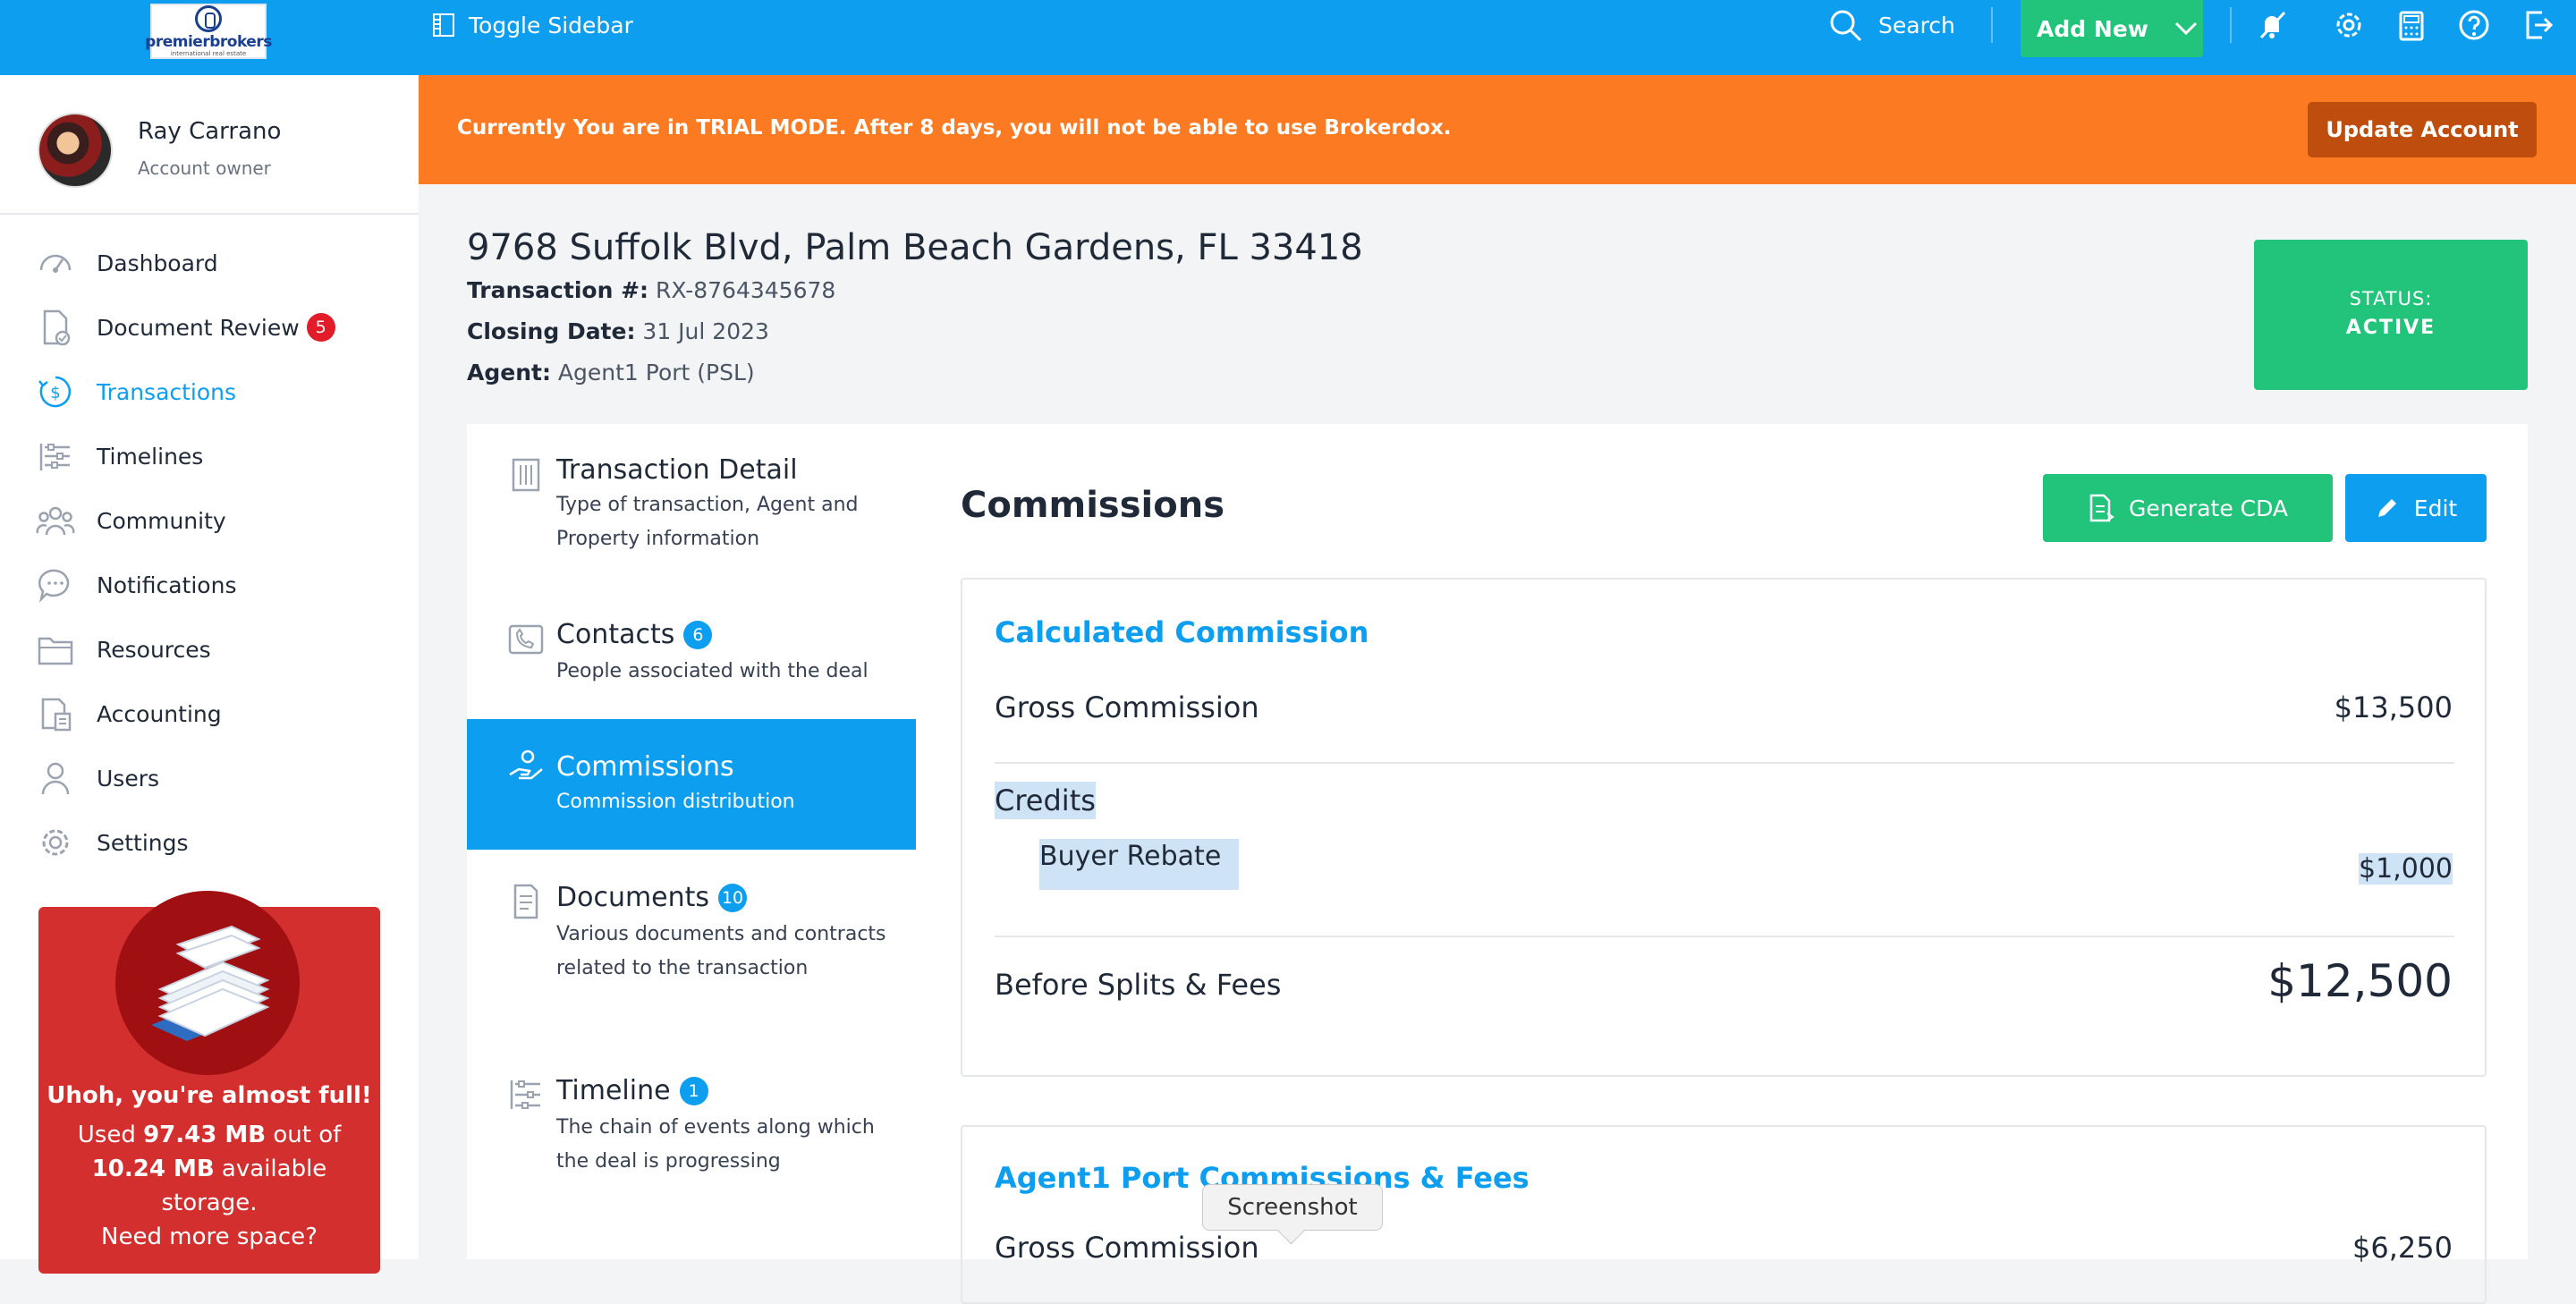  I want to click on timeline-count-badge: 1, so click(693, 1090).